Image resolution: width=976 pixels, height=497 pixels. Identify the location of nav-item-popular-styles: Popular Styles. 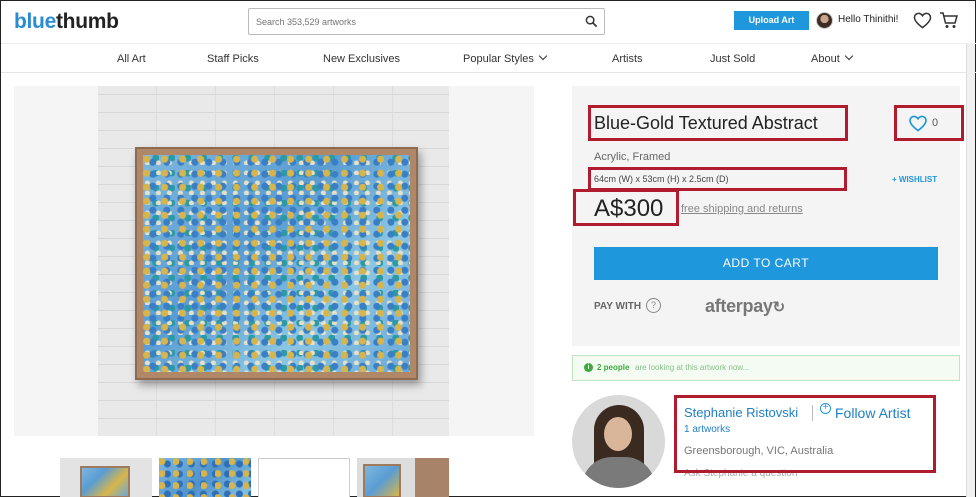
(505, 58).